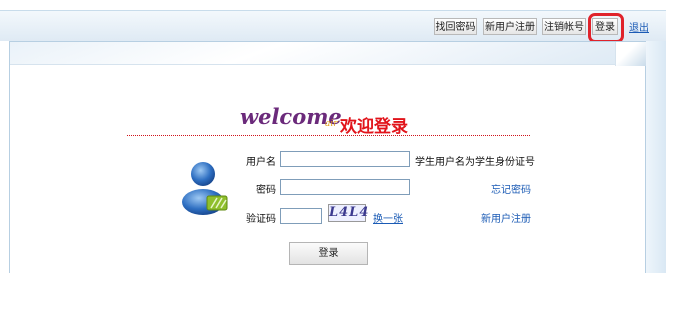 The image size is (674, 315). I want to click on login-highlight-box, so click(606, 28).